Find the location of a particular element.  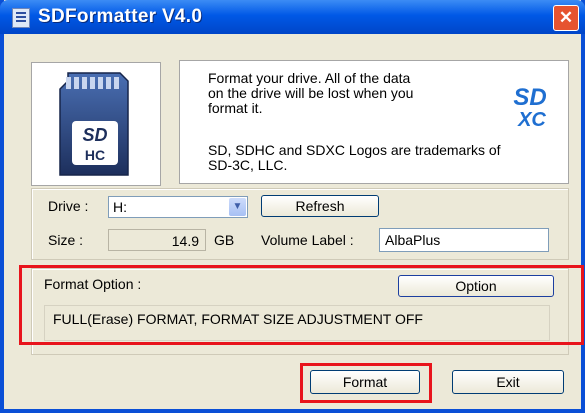

size-label: Size : is located at coordinates (66, 240).